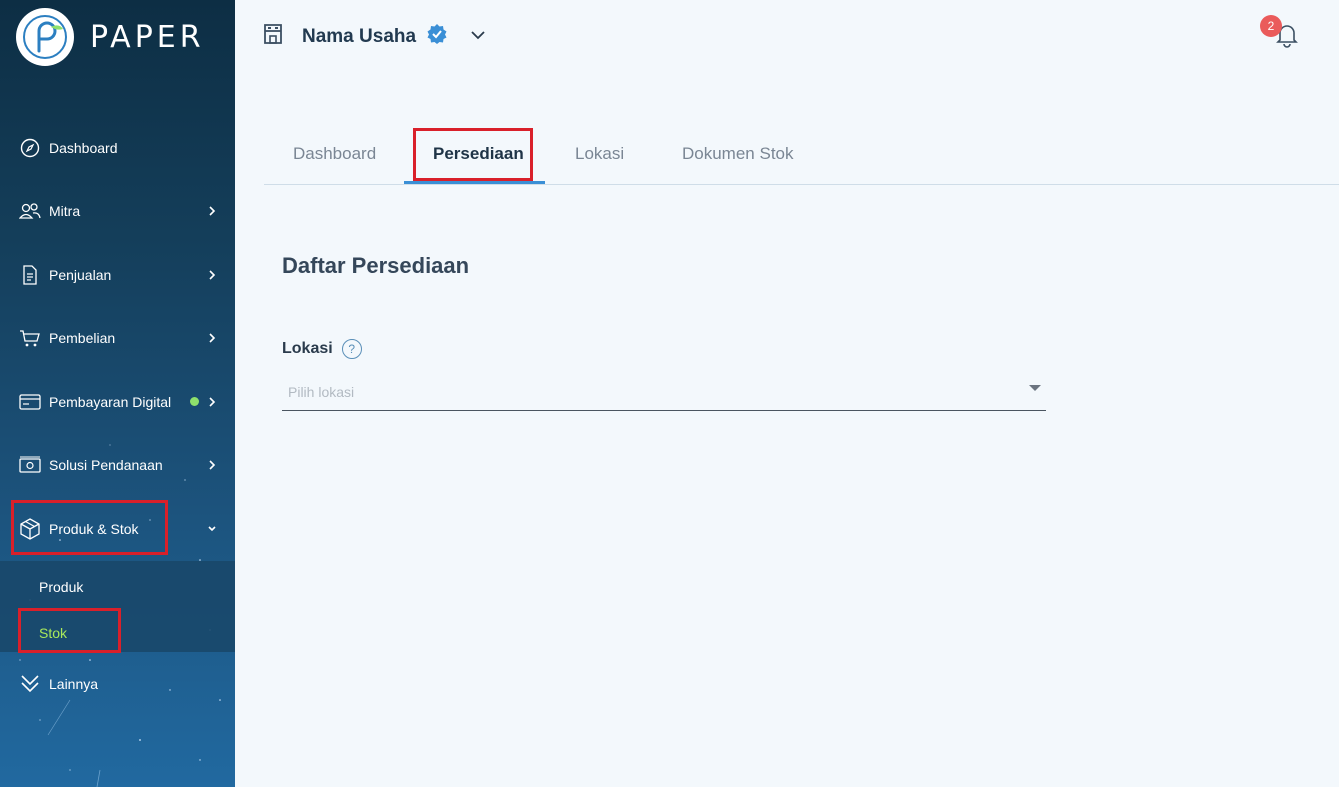 This screenshot has height=787, width=1339. Describe the element at coordinates (273, 36) in the screenshot. I see `store-icon` at that location.